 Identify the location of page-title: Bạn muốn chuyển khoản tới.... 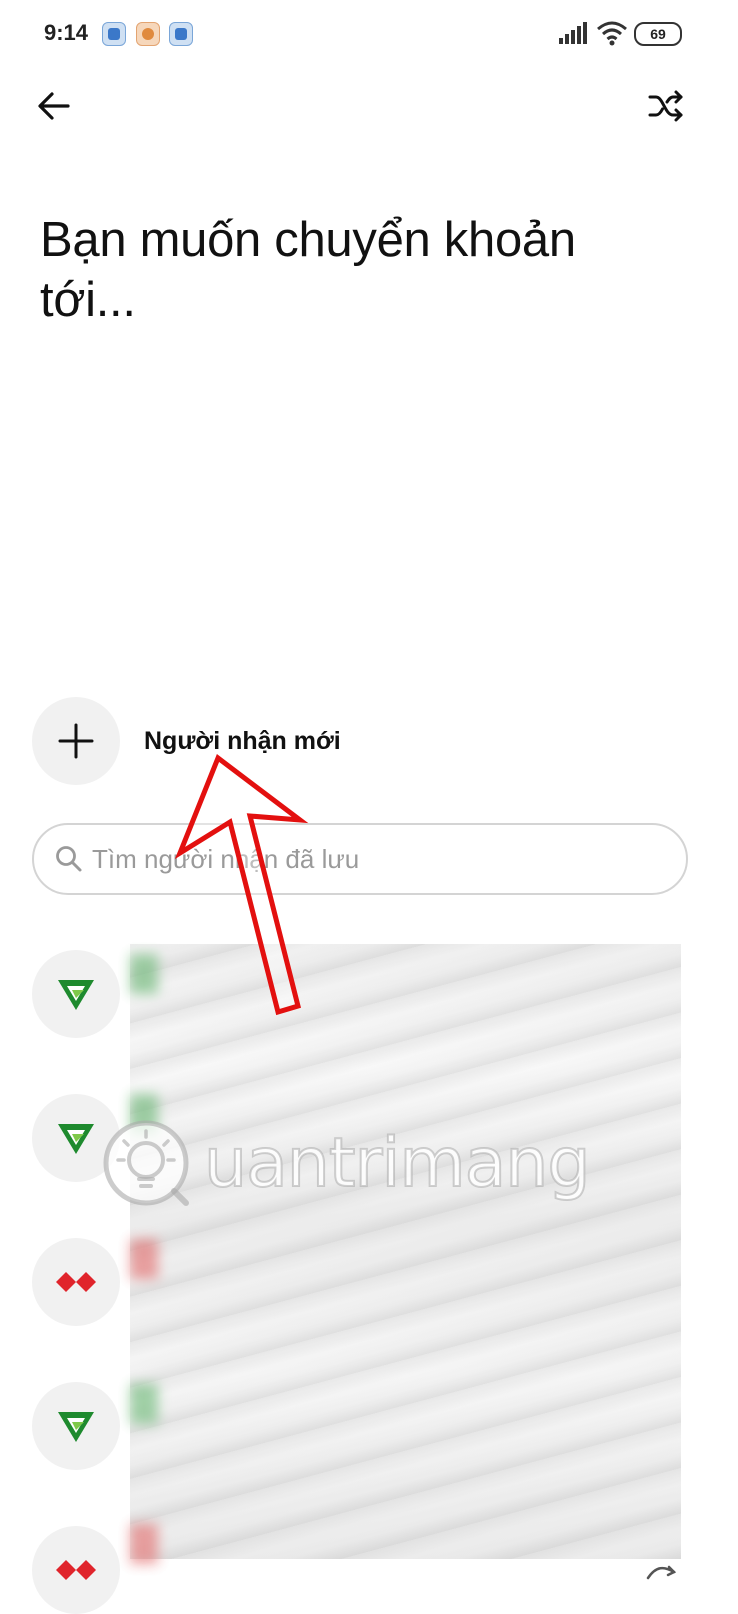
(308, 270).